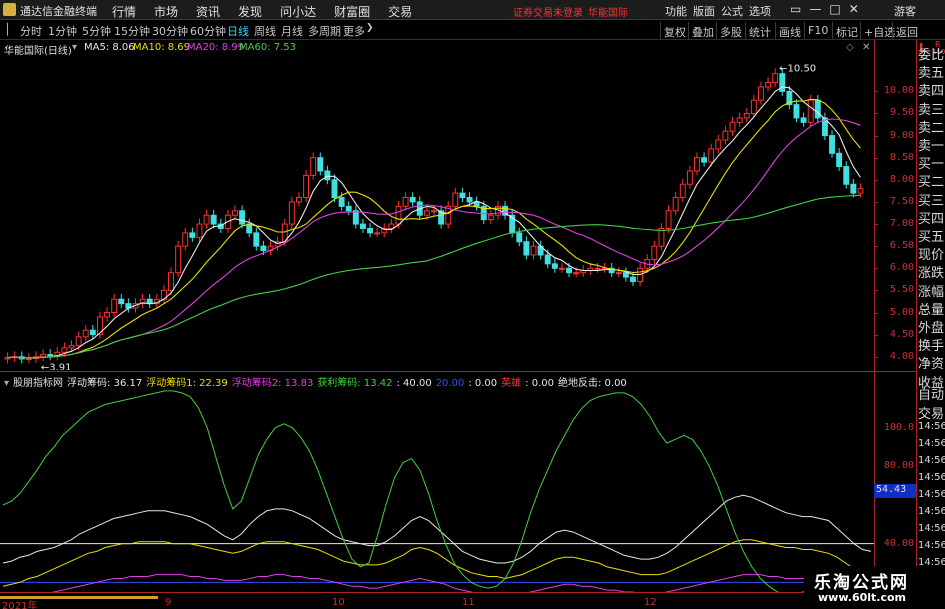 The image size is (945, 609). I want to click on quote-label: 涨跌, so click(931, 274).